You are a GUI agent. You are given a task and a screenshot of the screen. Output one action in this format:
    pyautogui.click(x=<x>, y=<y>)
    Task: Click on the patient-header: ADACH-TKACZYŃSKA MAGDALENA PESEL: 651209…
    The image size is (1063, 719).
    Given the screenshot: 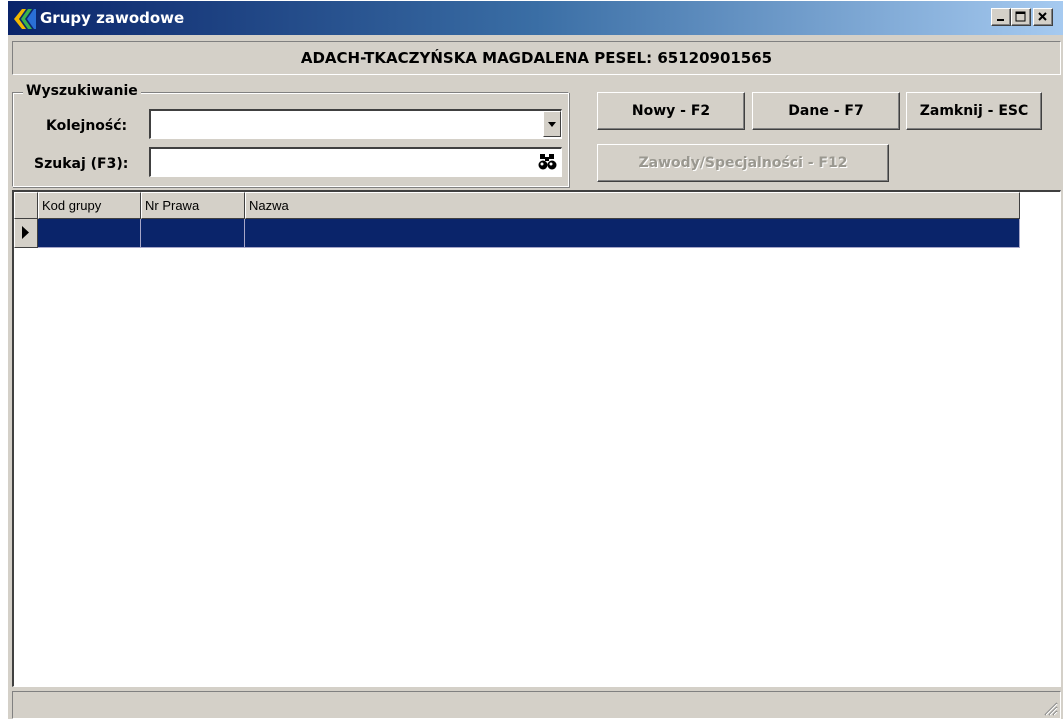 What is the action you would take?
    pyautogui.click(x=536, y=58)
    